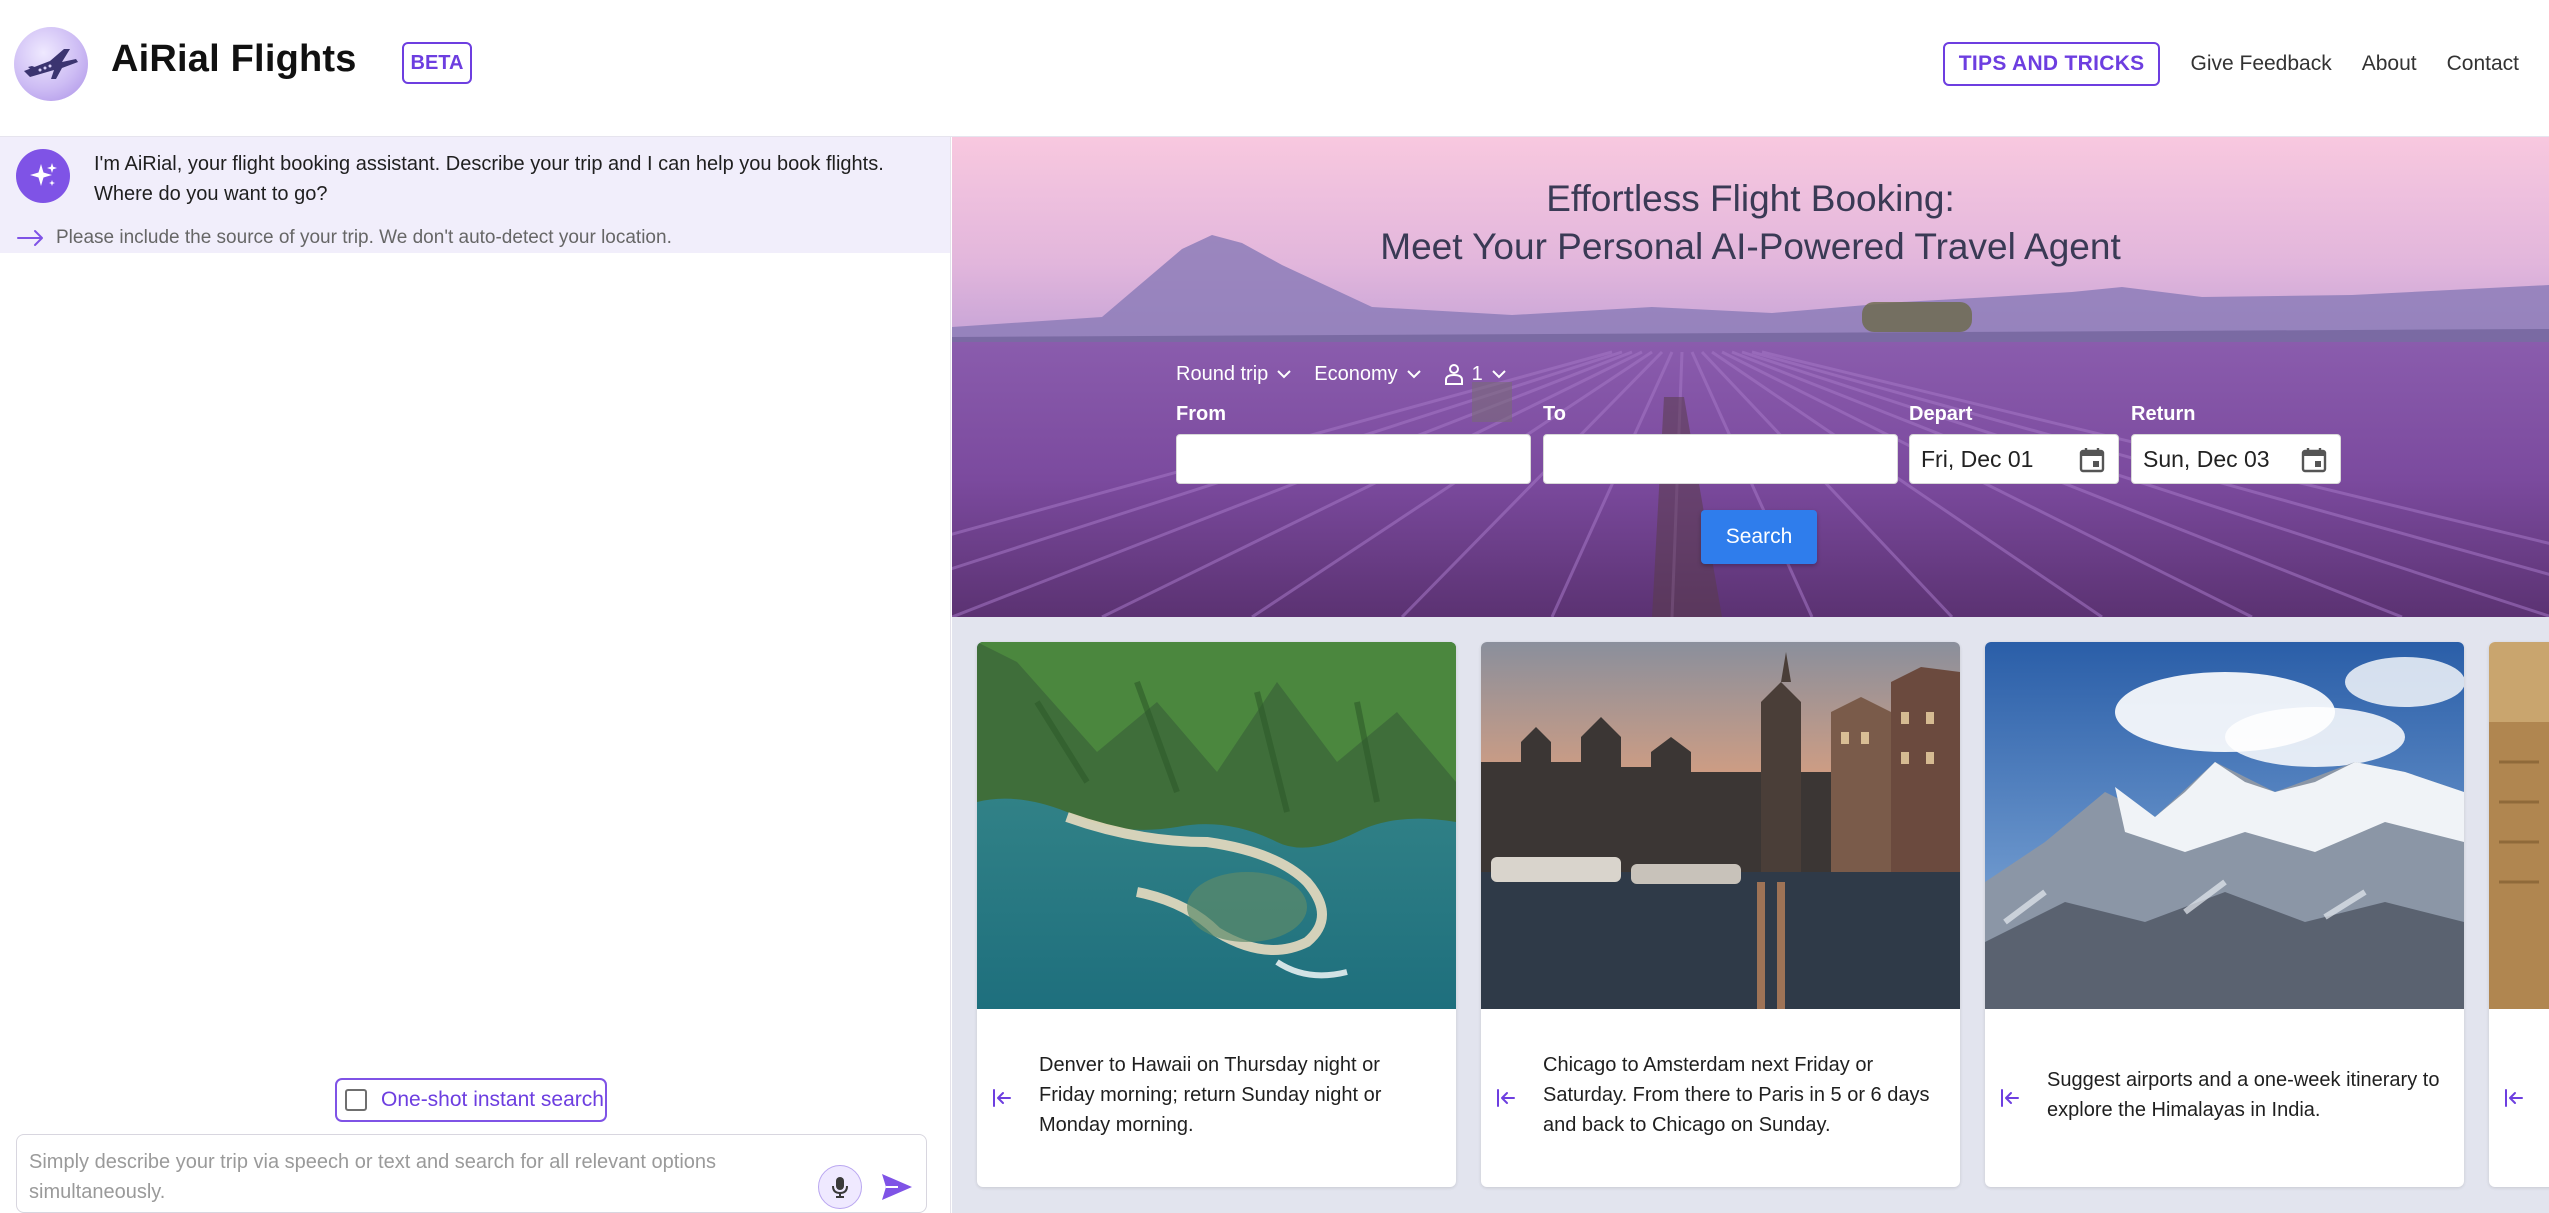  I want to click on send-icon, so click(897, 1187).